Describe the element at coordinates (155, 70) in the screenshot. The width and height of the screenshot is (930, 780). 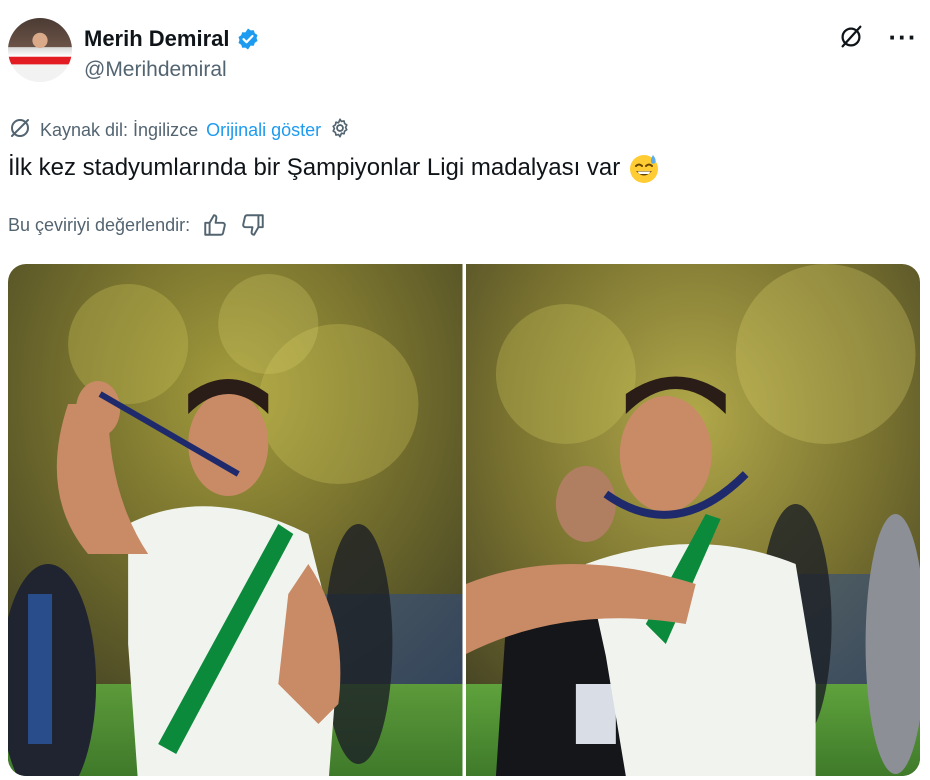
I see `author-handle: @Merihdemiral` at that location.